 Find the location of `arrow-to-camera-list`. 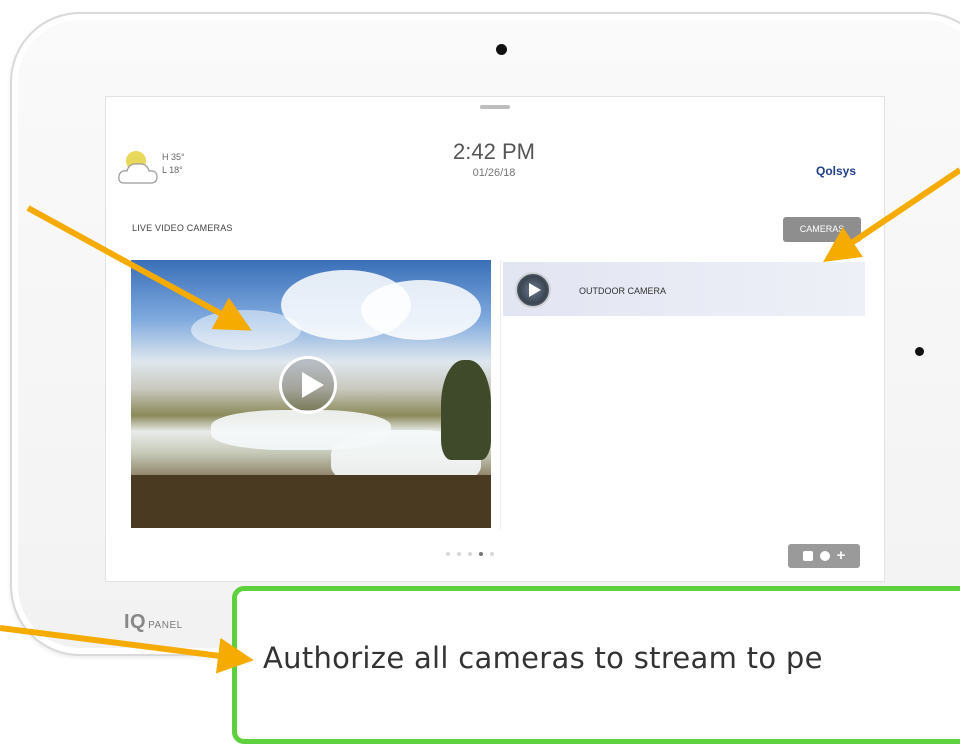

arrow-to-camera-list is located at coordinates (891, 215).